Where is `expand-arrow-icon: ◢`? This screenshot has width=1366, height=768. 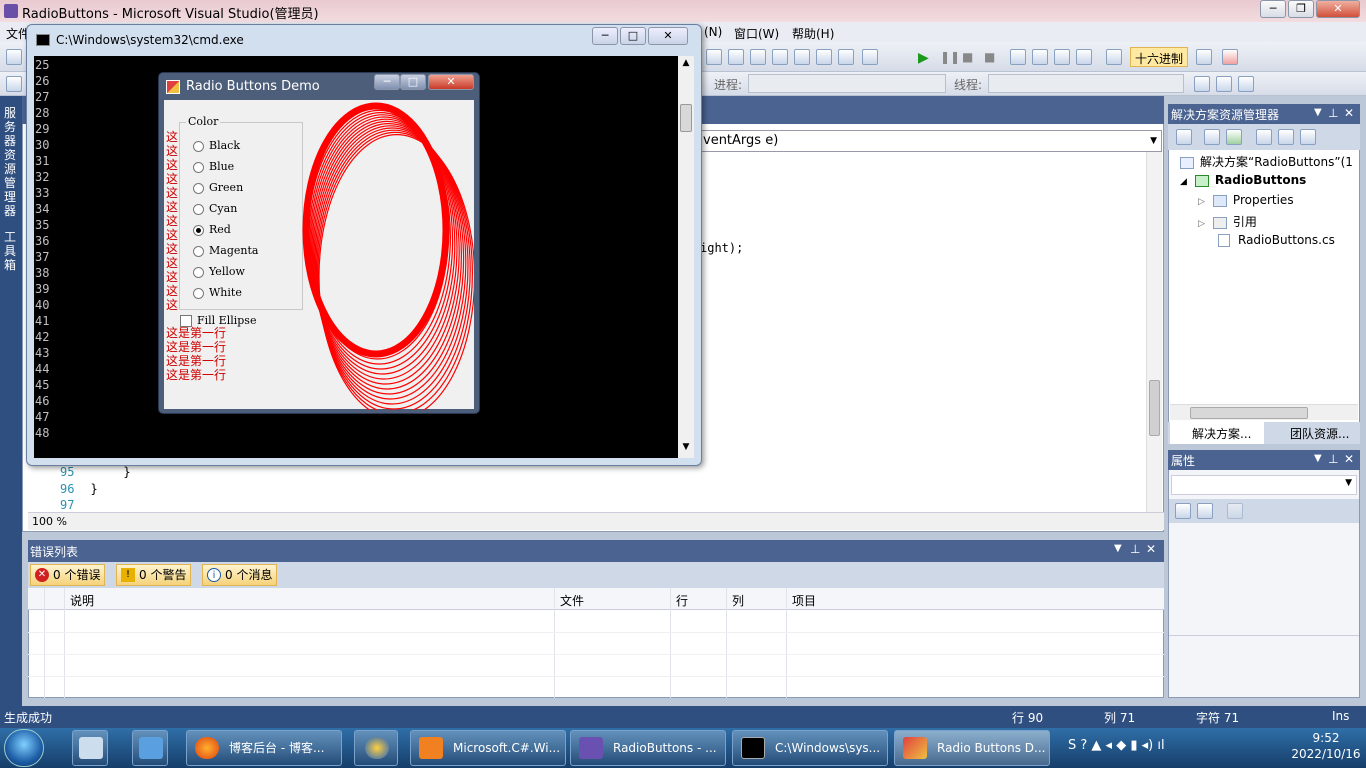
expand-arrow-icon: ◢ is located at coordinates (1183, 182).